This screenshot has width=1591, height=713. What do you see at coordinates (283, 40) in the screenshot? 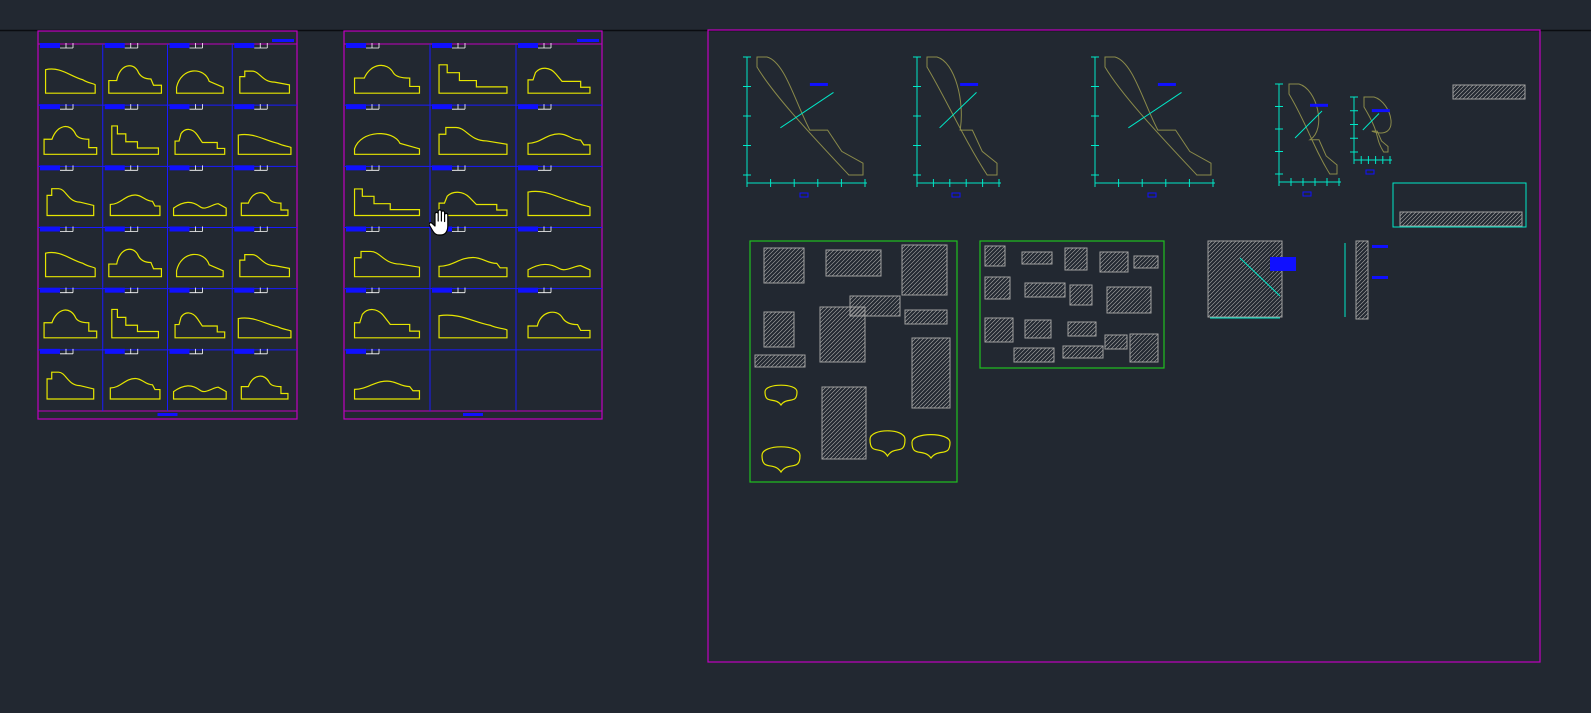
I see `sheet-header-tag` at bounding box center [283, 40].